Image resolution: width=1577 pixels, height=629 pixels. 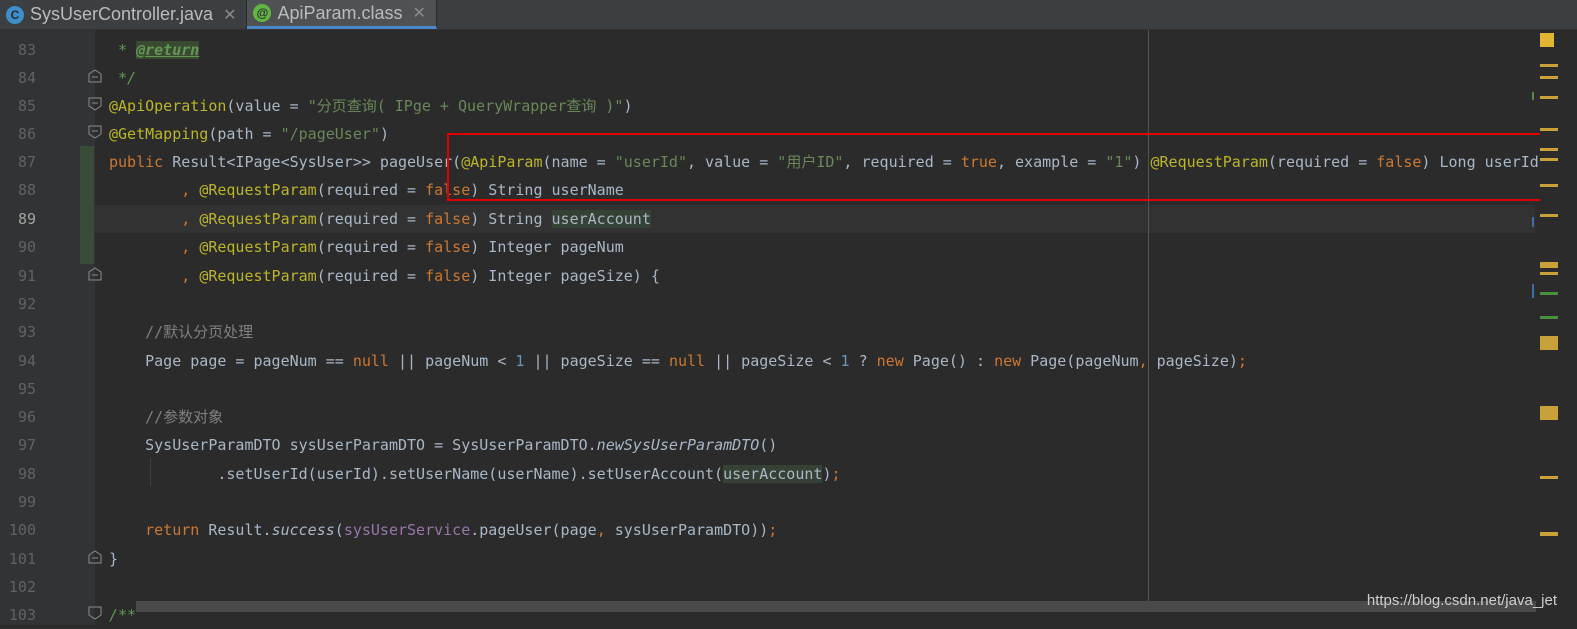 I want to click on line-number: 88, so click(x=26, y=190).